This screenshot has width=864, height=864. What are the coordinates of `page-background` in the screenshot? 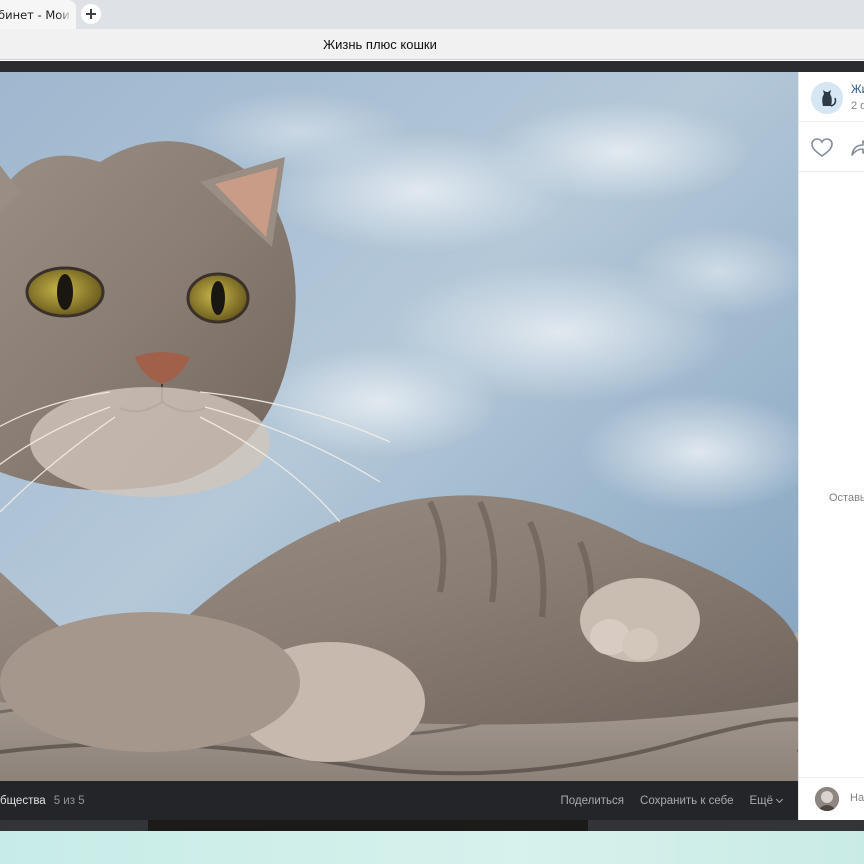 It's located at (432, 847).